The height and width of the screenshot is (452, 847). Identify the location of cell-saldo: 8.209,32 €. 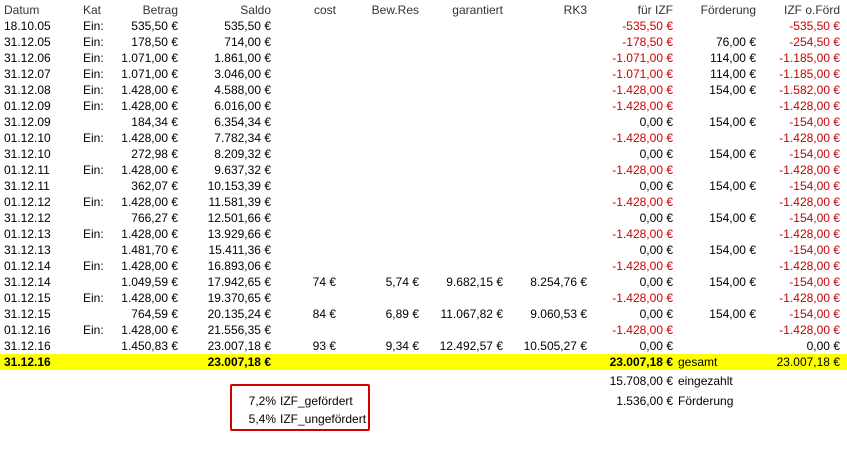
(225, 154).